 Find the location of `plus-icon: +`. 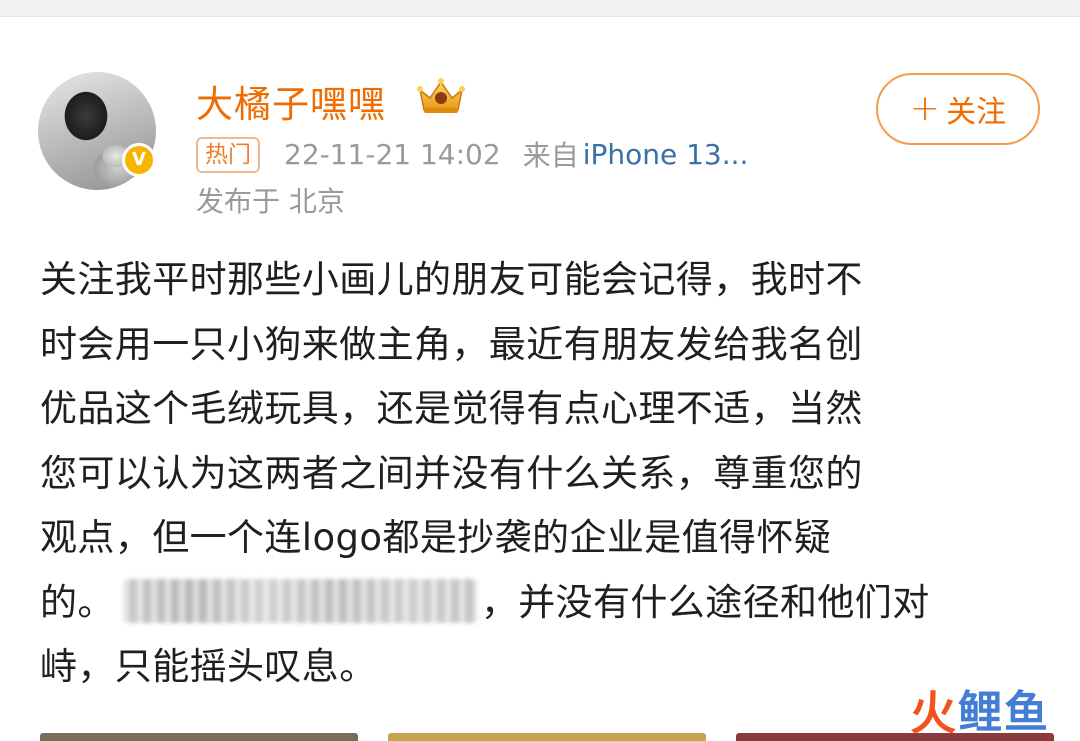

plus-icon: + is located at coordinates (925, 108).